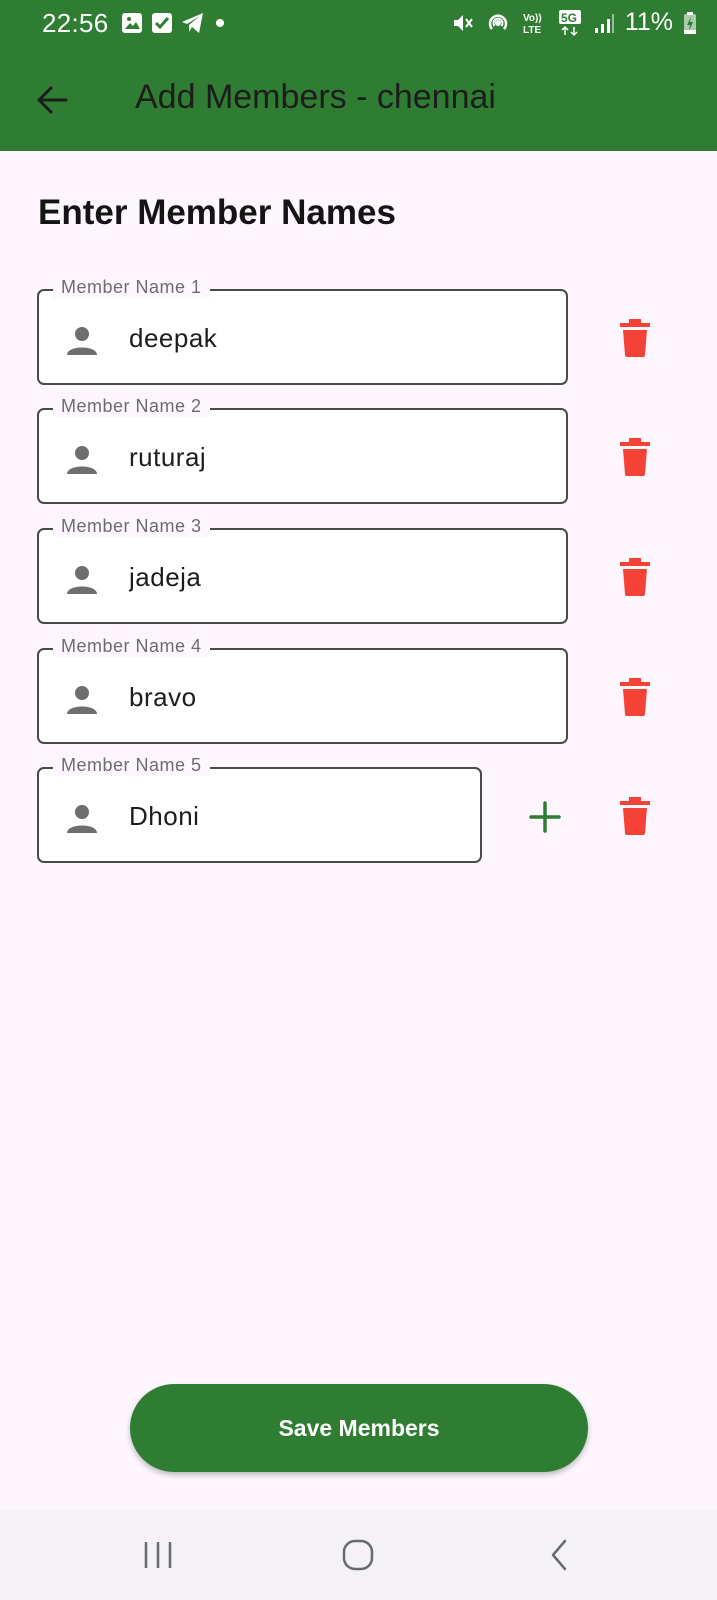 The image size is (717, 1600). I want to click on svg-text: 5G, so click(569, 18).